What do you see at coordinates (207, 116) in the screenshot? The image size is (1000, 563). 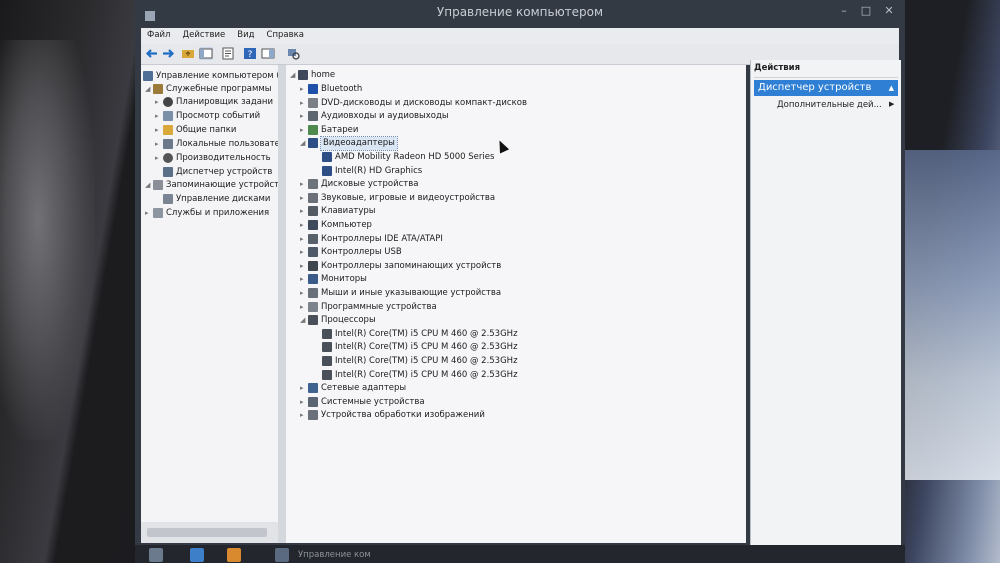 I see `tree-item-event-viewer: ▸ Просмотр событий` at bounding box center [207, 116].